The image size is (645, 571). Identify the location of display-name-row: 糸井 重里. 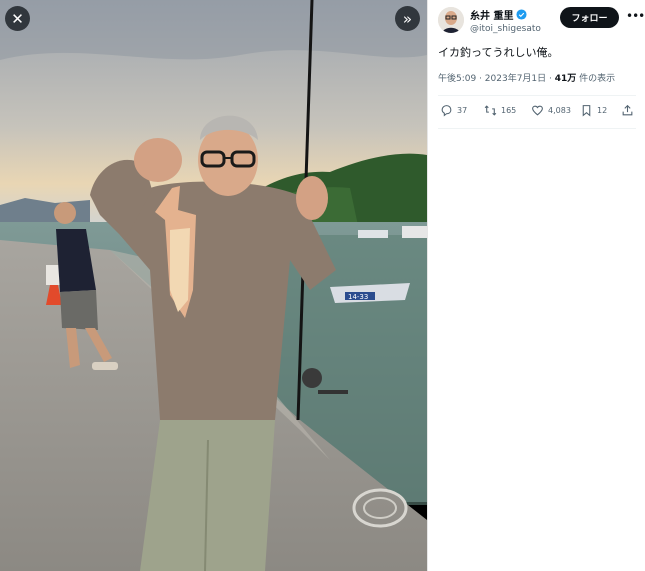
(505, 14).